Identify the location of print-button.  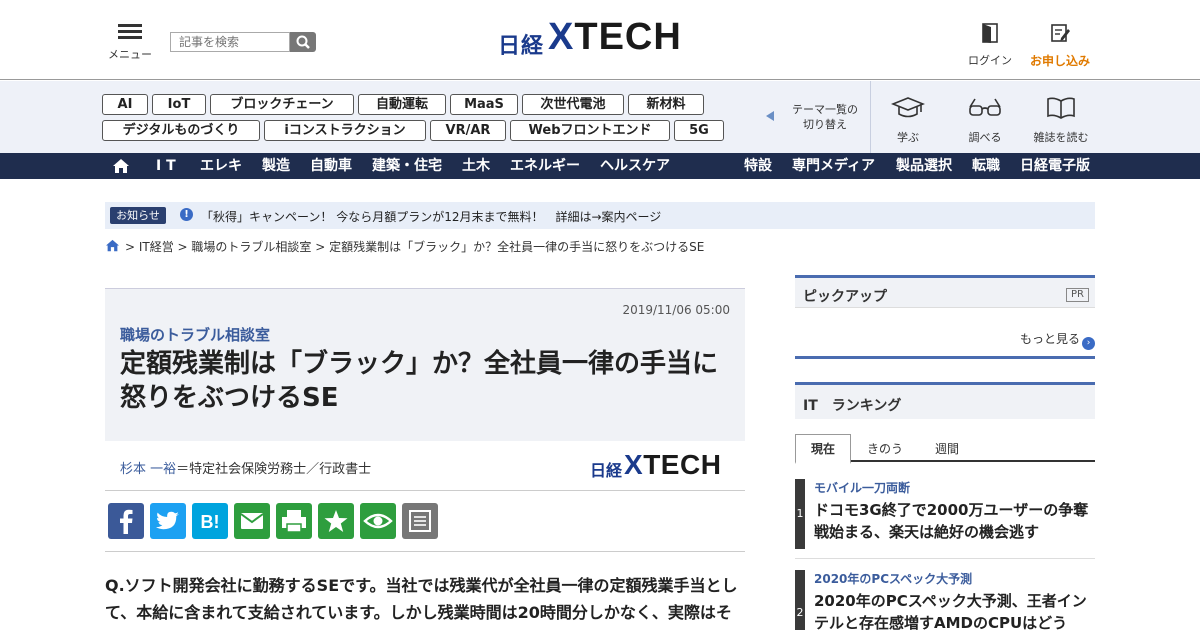
(294, 521).